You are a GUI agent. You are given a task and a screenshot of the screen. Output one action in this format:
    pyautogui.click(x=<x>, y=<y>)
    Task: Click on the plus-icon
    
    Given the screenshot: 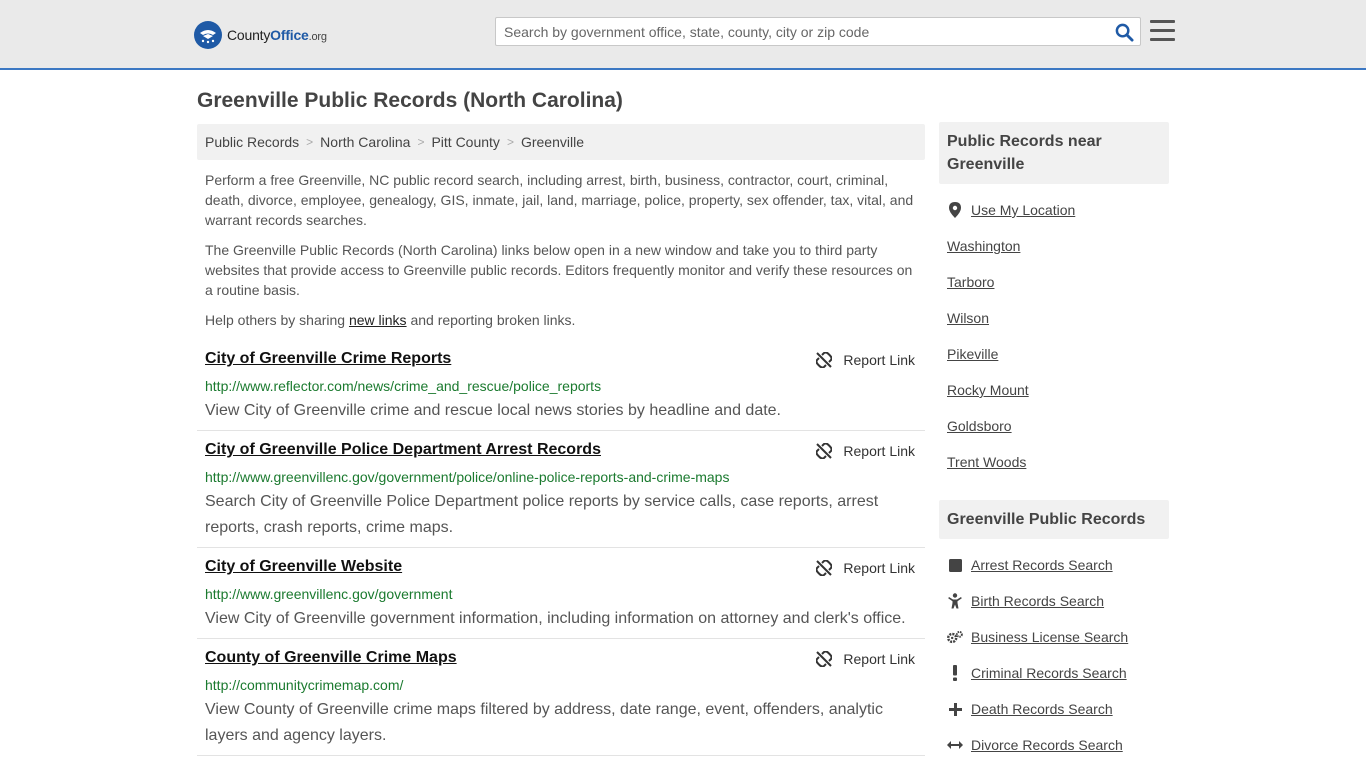 What is the action you would take?
    pyautogui.click(x=955, y=709)
    